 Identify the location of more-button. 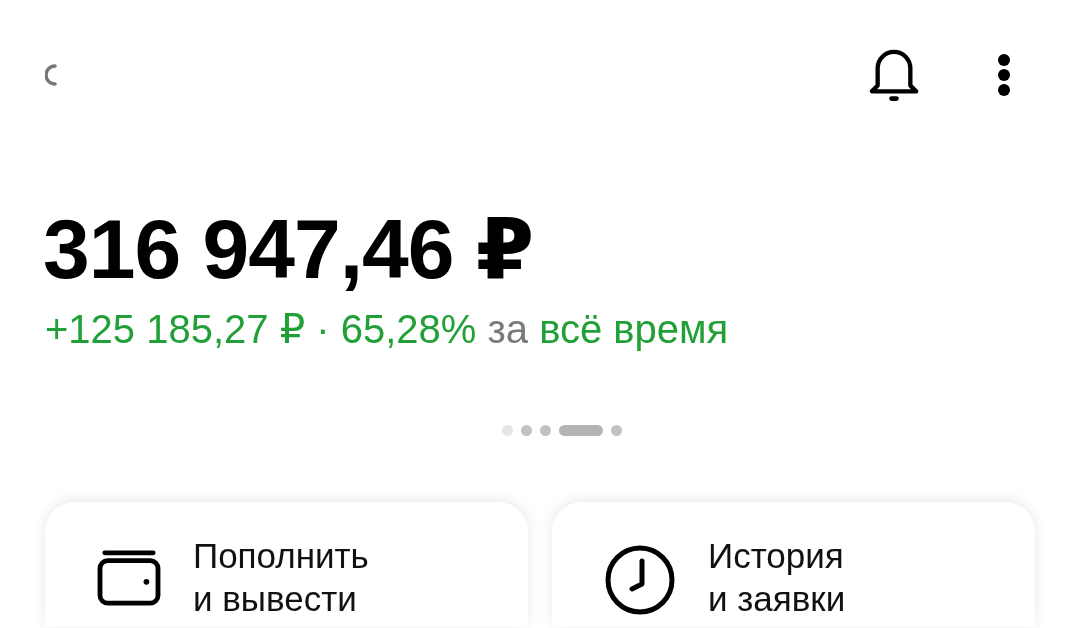
(1004, 75).